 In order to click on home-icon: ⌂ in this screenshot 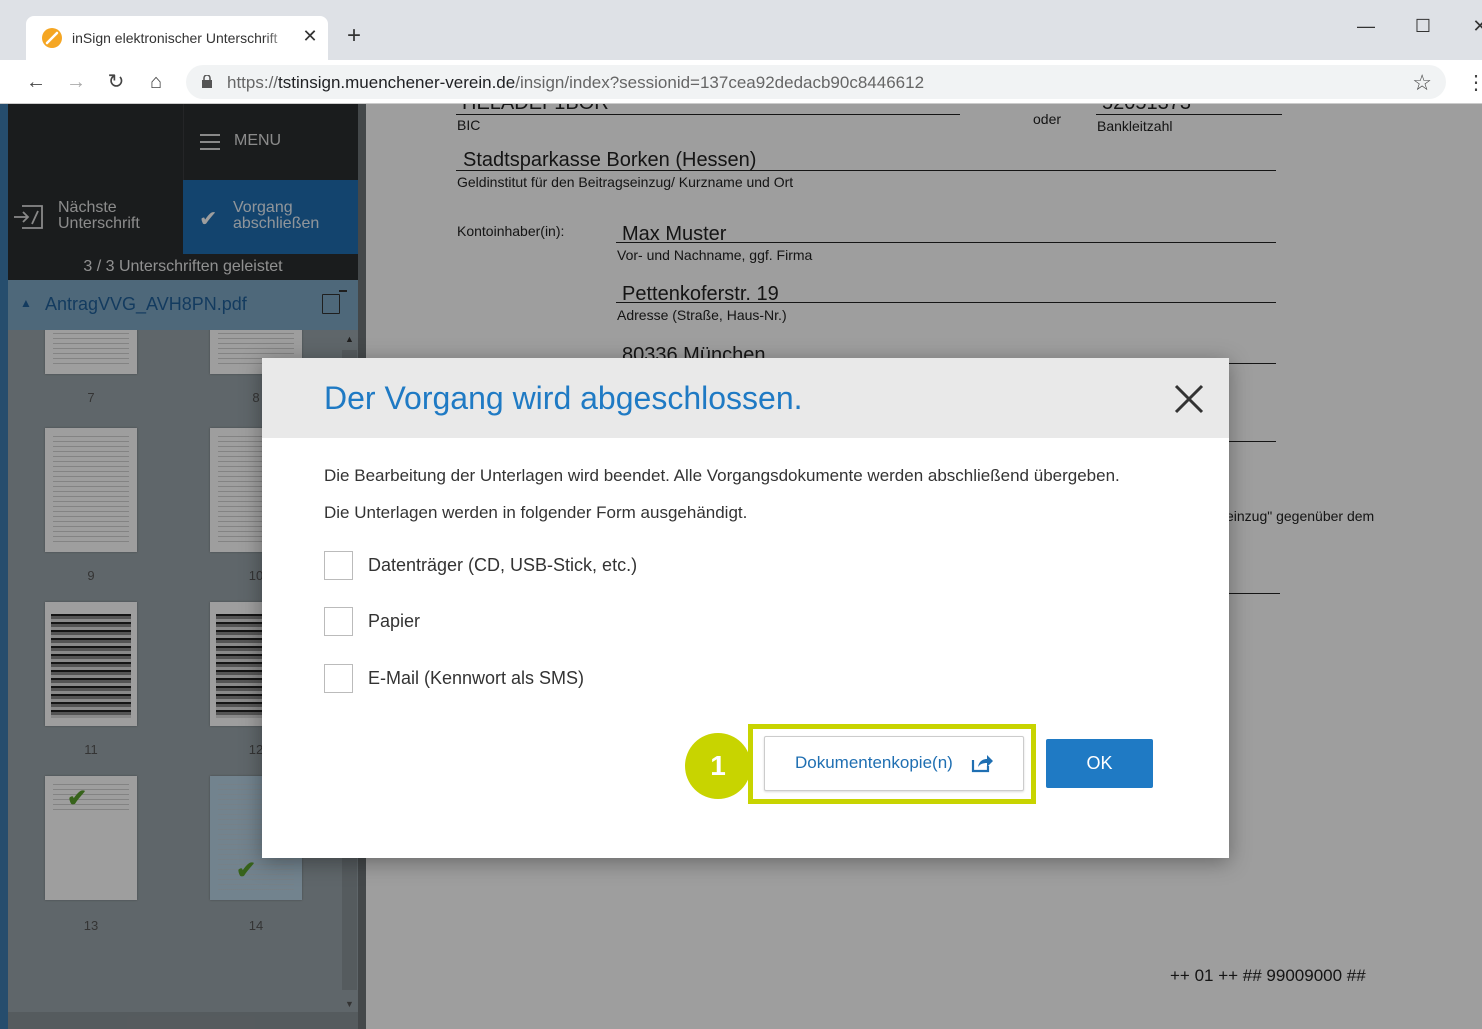, I will do `click(156, 82)`.